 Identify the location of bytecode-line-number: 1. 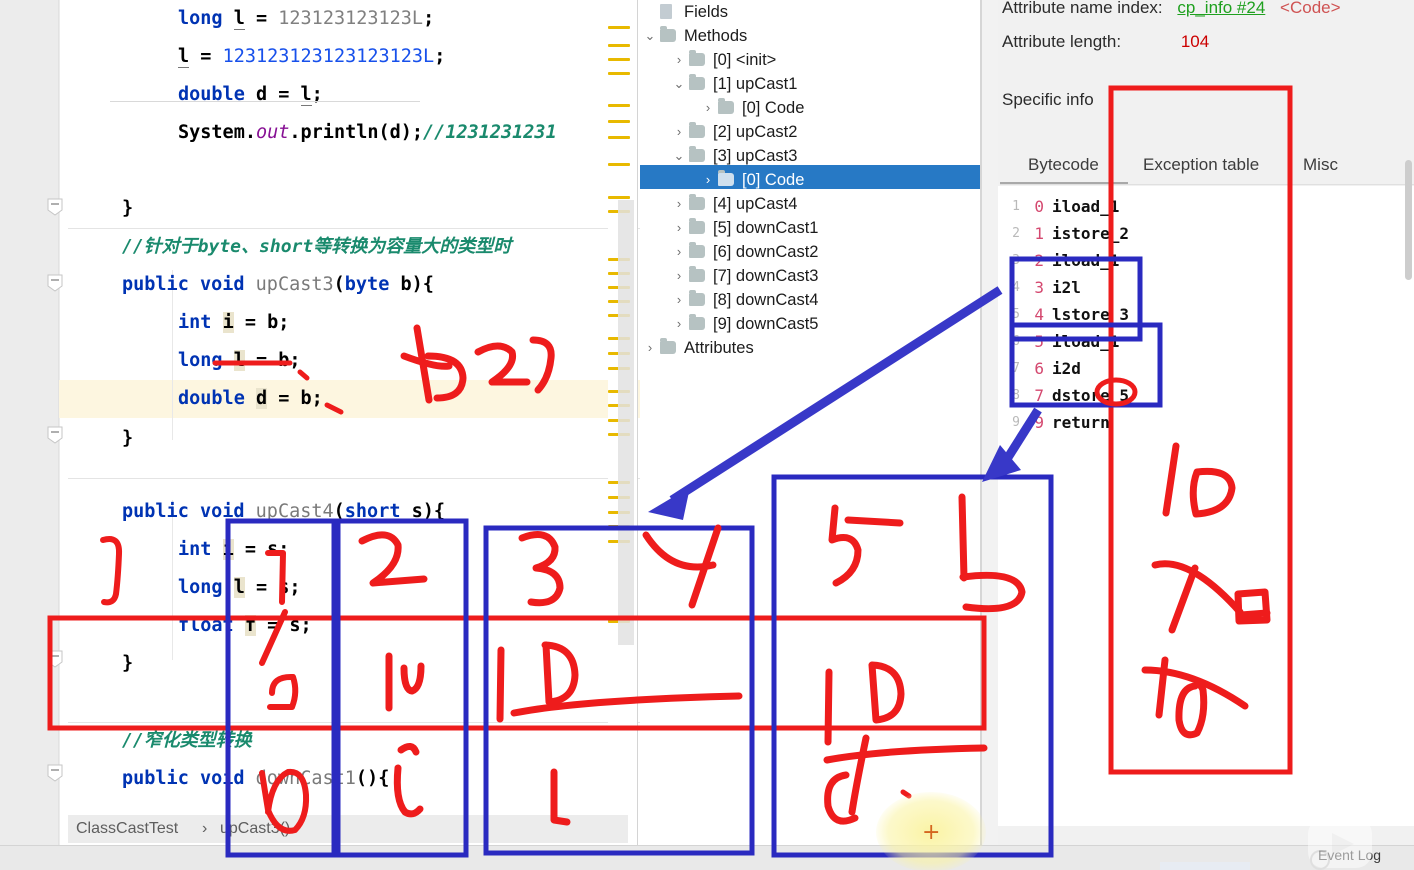
(1016, 206).